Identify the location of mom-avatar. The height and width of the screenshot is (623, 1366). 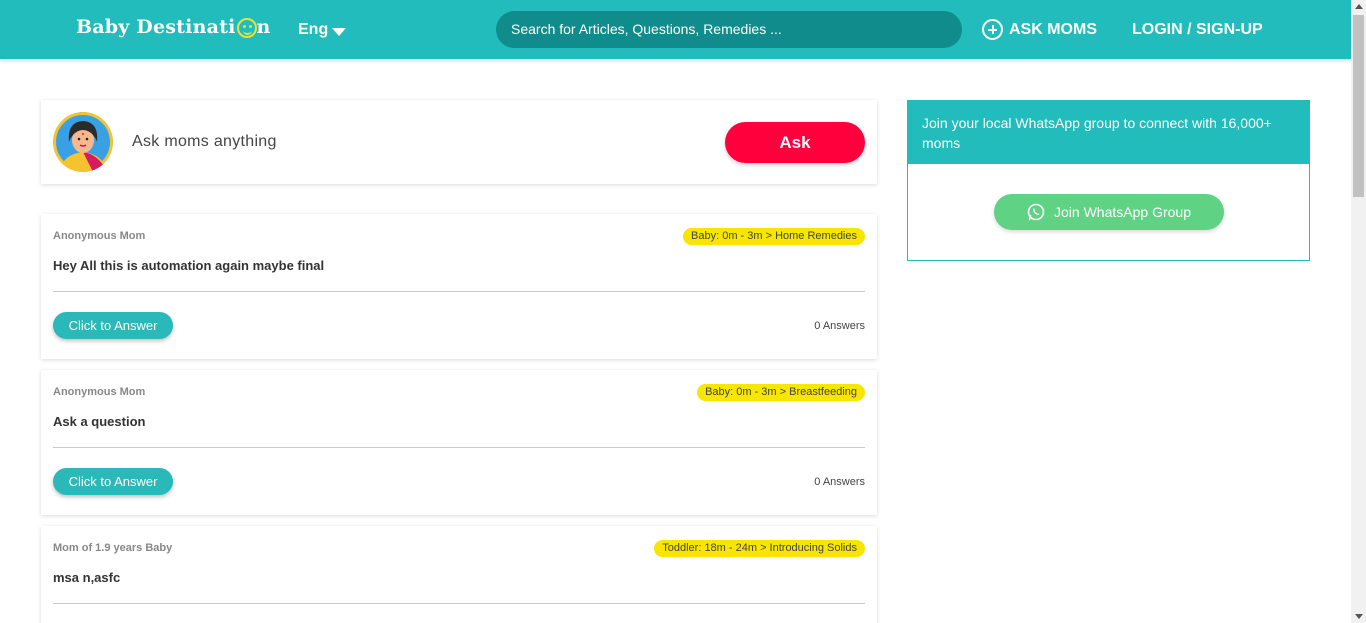
(83, 142).